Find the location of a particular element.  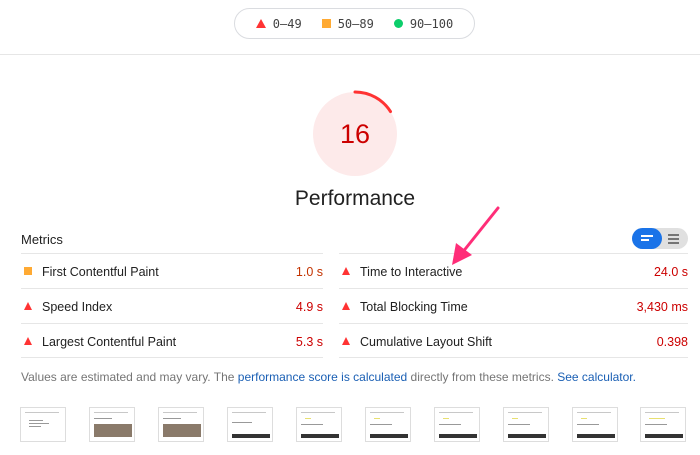

metric-value: 4.9 s is located at coordinates (309, 307).